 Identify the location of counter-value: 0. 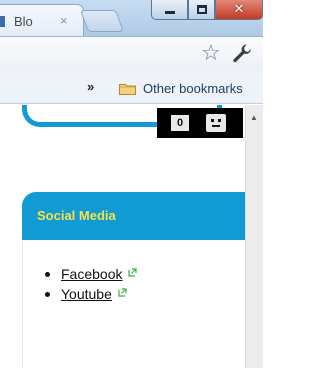
(180, 123).